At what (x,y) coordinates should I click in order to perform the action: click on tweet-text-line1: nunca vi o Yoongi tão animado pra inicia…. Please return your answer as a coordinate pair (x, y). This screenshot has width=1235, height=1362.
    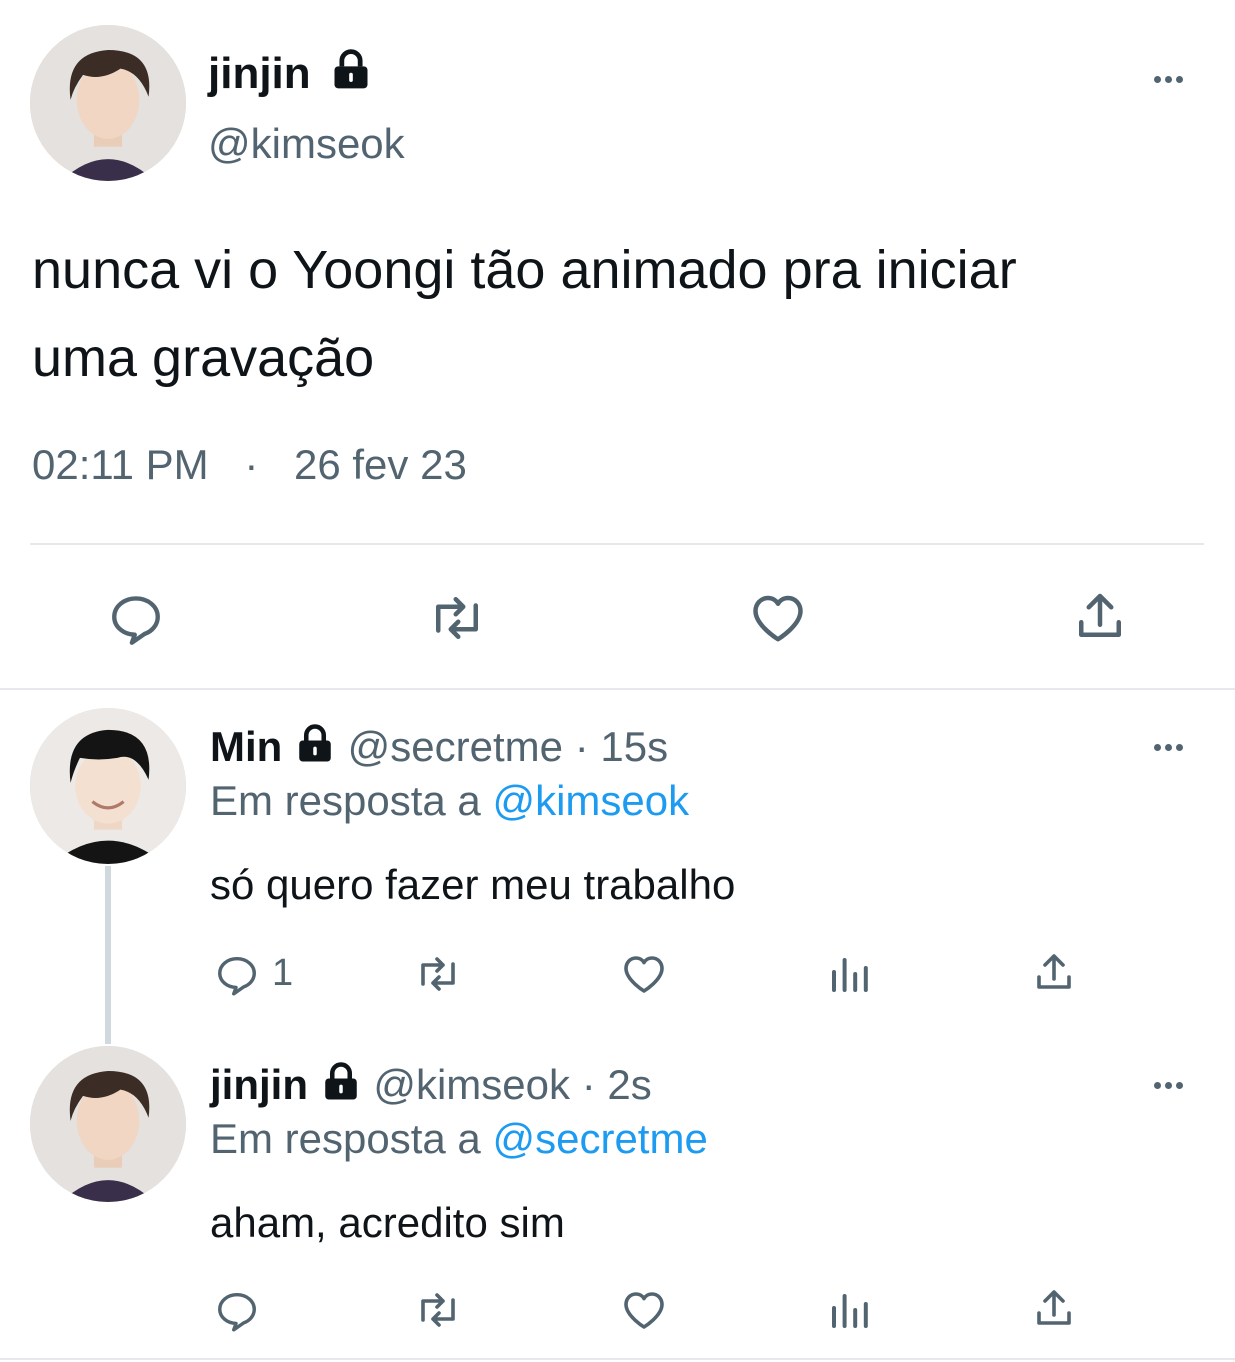
    Looking at the image, I should click on (524, 270).